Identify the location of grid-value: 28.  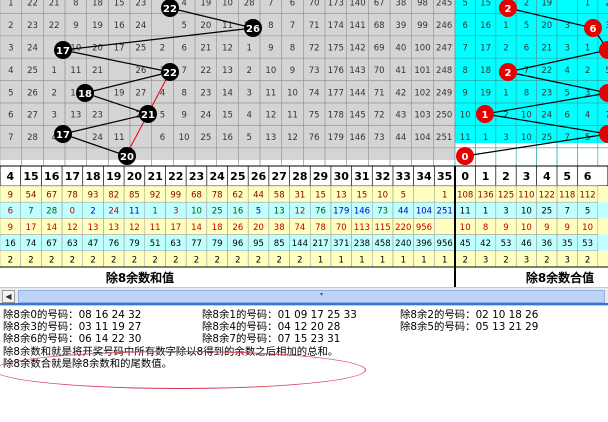
(249, 4).